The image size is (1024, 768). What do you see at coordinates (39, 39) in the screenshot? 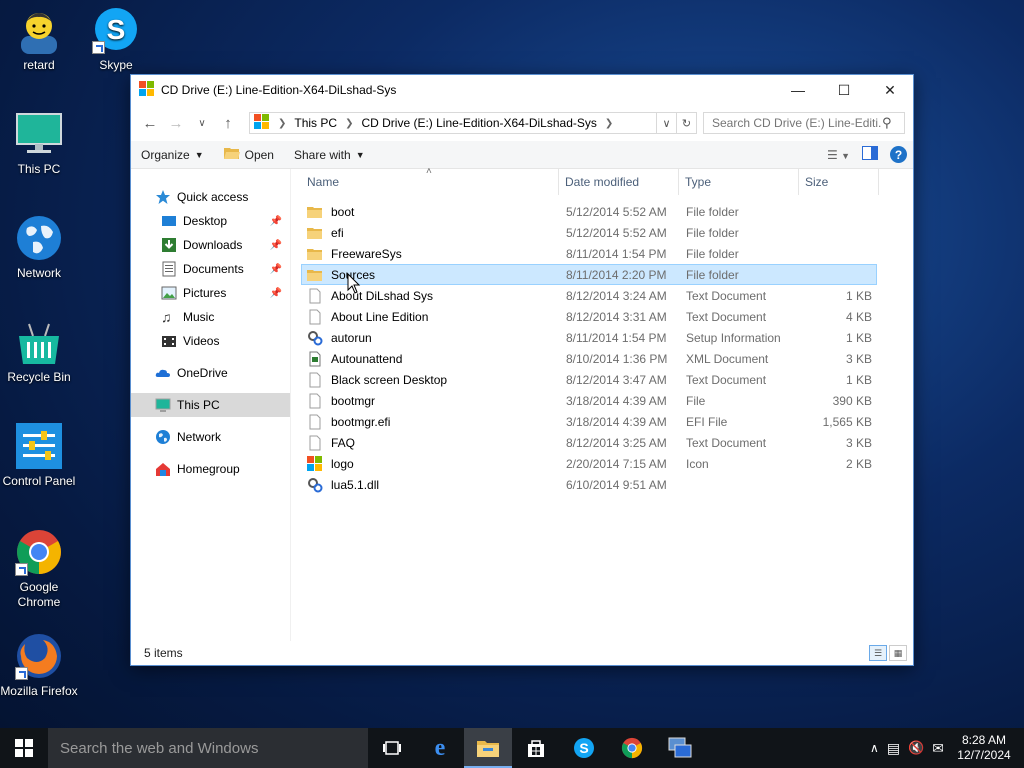
I see `desktop-icon-user: retard` at bounding box center [39, 39].